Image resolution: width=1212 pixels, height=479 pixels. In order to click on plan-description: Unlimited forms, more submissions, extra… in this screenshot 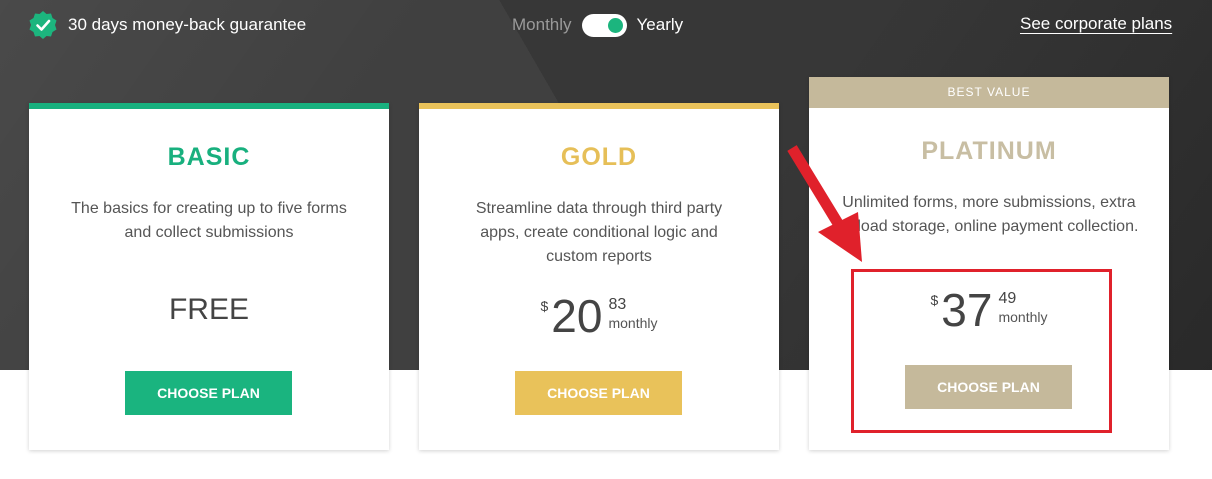, I will do `click(989, 214)`.